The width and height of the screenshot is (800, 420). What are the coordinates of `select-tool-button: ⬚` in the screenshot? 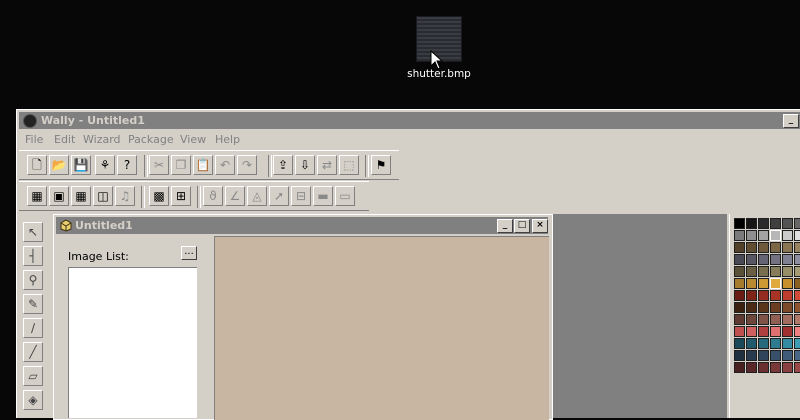 It's located at (349, 165).